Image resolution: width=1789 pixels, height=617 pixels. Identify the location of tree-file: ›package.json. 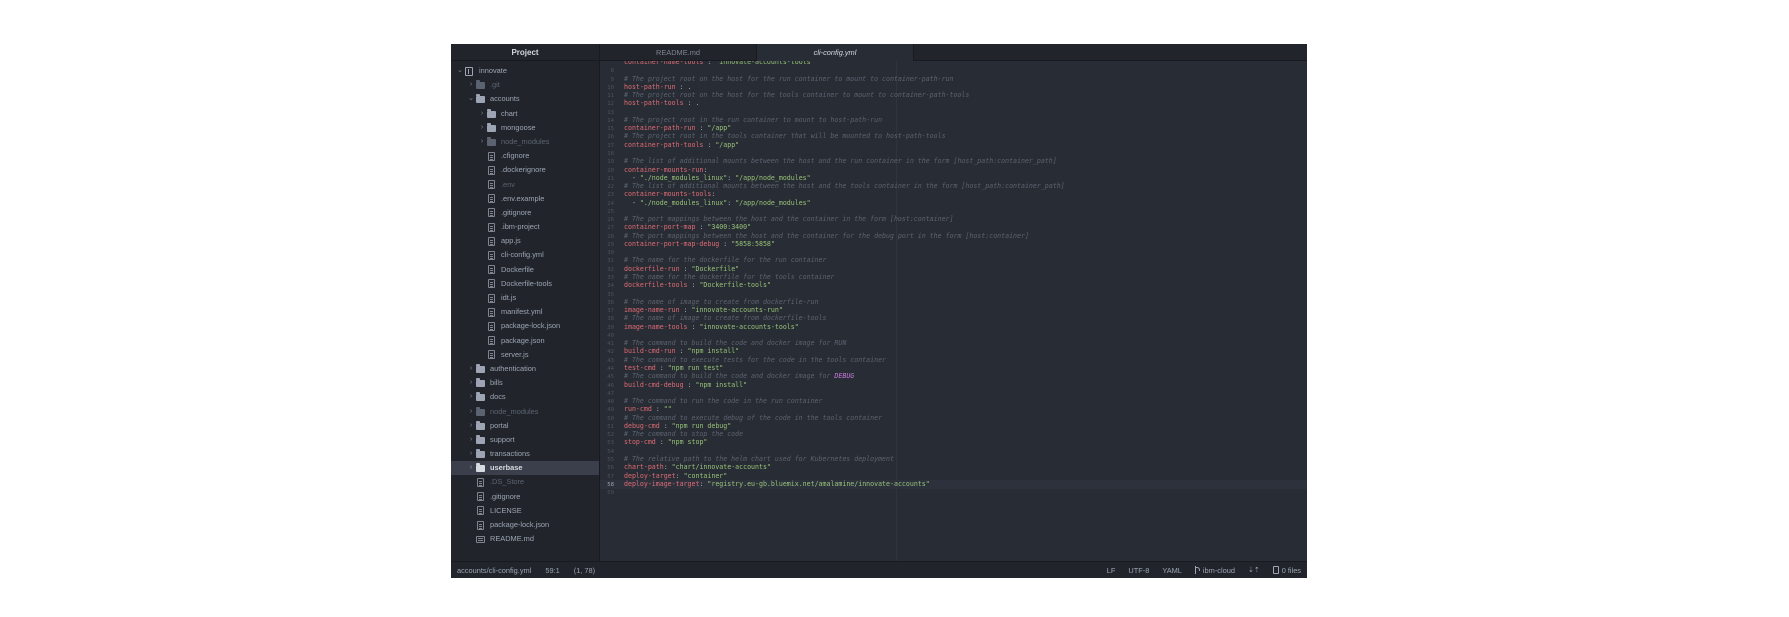
(525, 341).